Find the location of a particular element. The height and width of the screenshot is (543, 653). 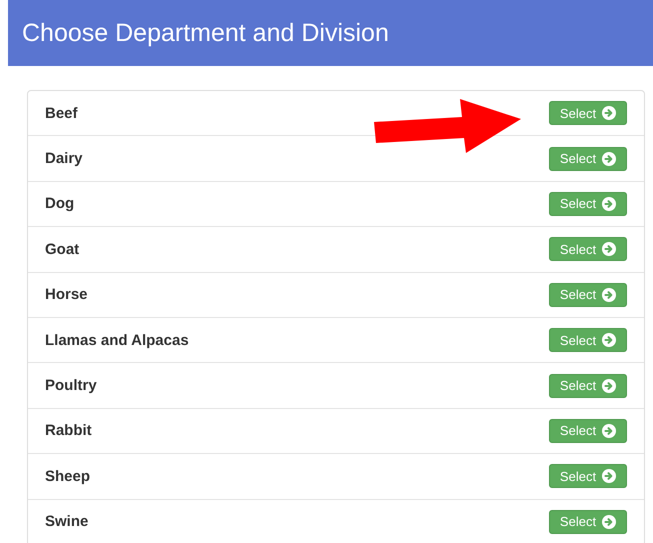

department-name: Goat is located at coordinates (62, 249).